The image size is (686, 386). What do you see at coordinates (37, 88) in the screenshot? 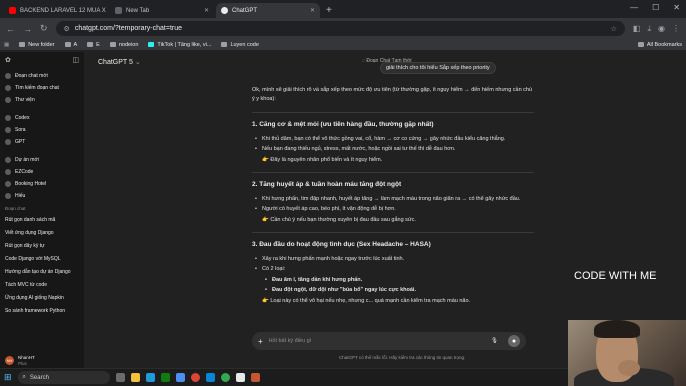
I see `sidebar-item-label: Tìm kiếm đoạn chat` at bounding box center [37, 88].